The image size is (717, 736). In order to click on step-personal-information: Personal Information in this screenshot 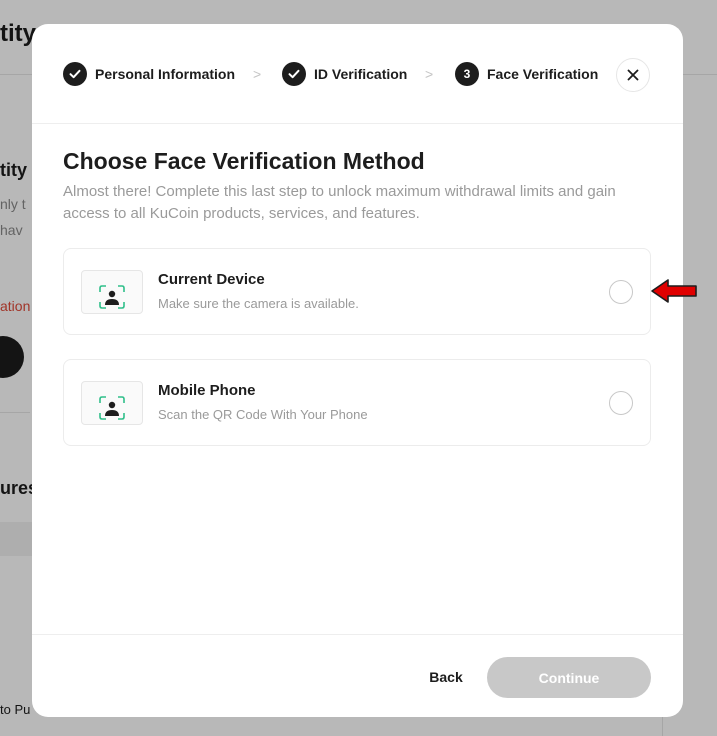, I will do `click(149, 74)`.